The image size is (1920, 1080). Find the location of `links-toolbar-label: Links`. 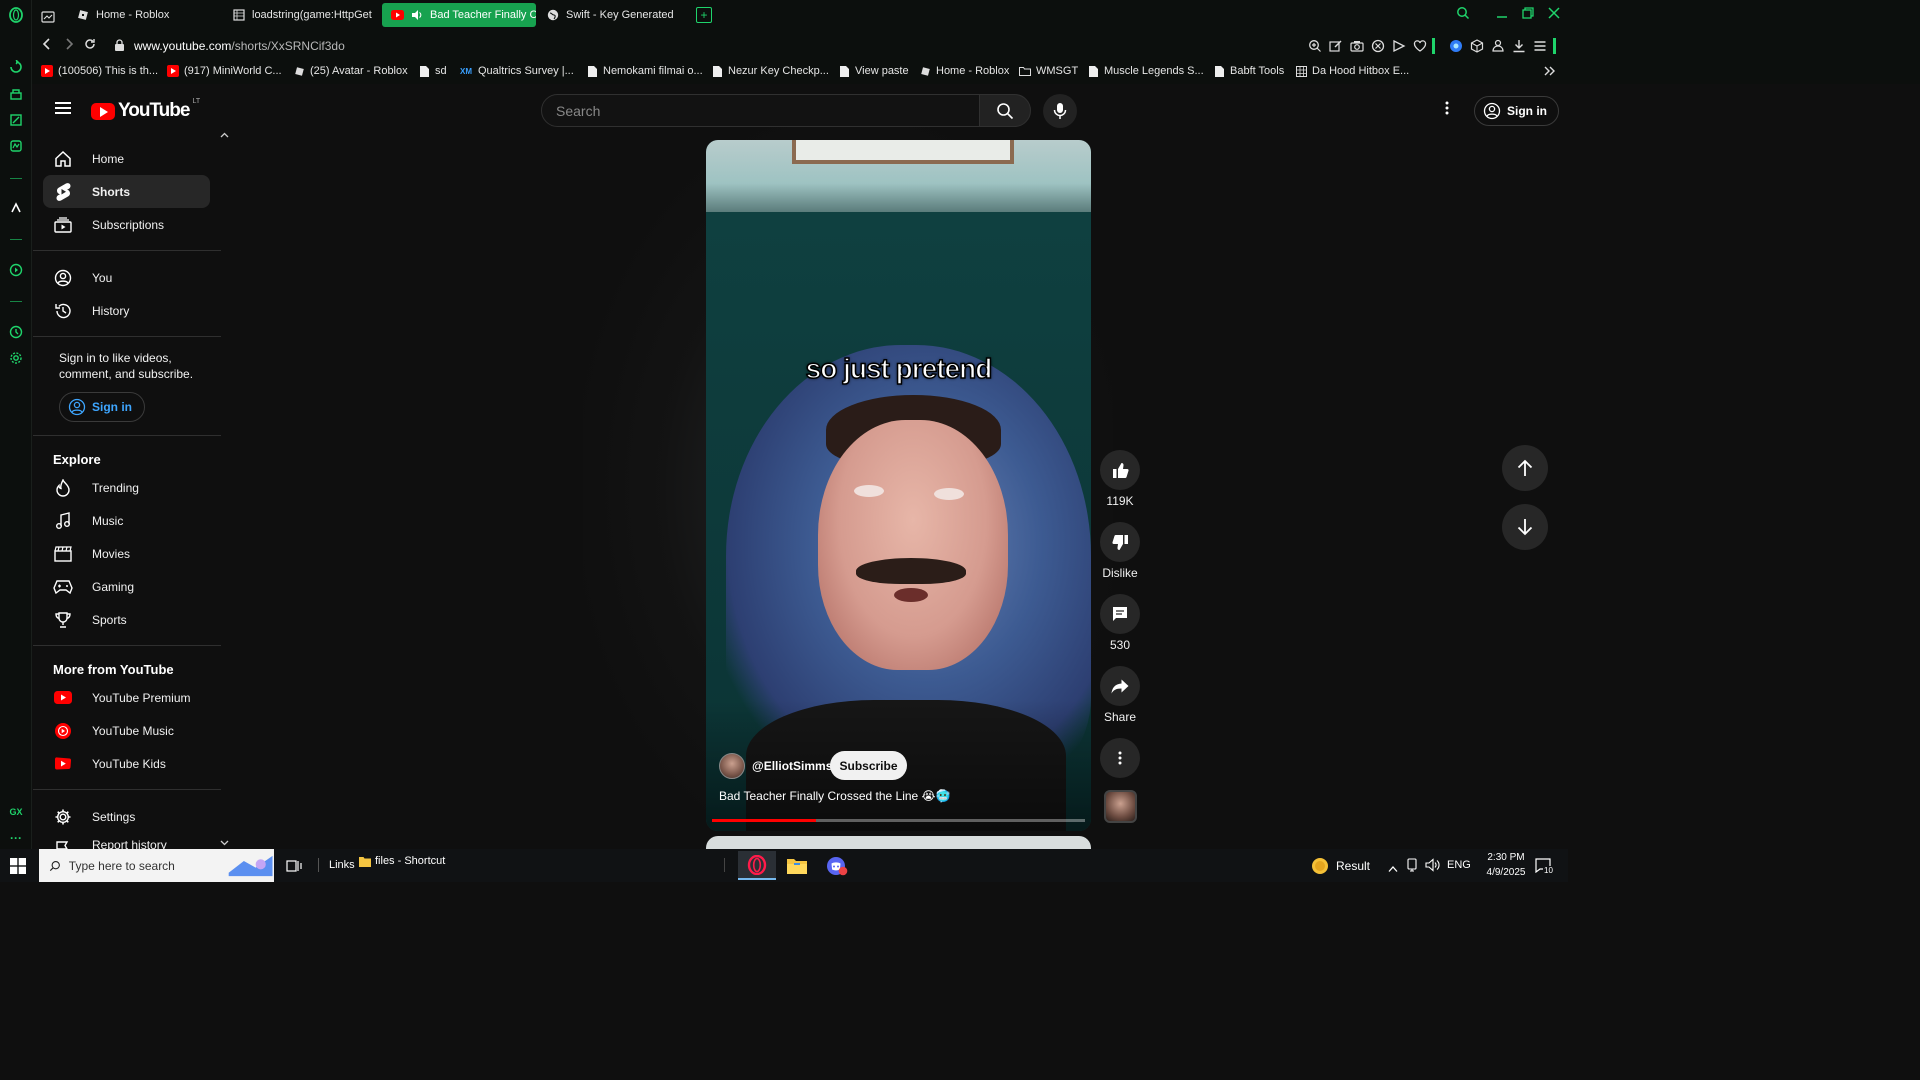

links-toolbar-label: Links is located at coordinates (342, 865).